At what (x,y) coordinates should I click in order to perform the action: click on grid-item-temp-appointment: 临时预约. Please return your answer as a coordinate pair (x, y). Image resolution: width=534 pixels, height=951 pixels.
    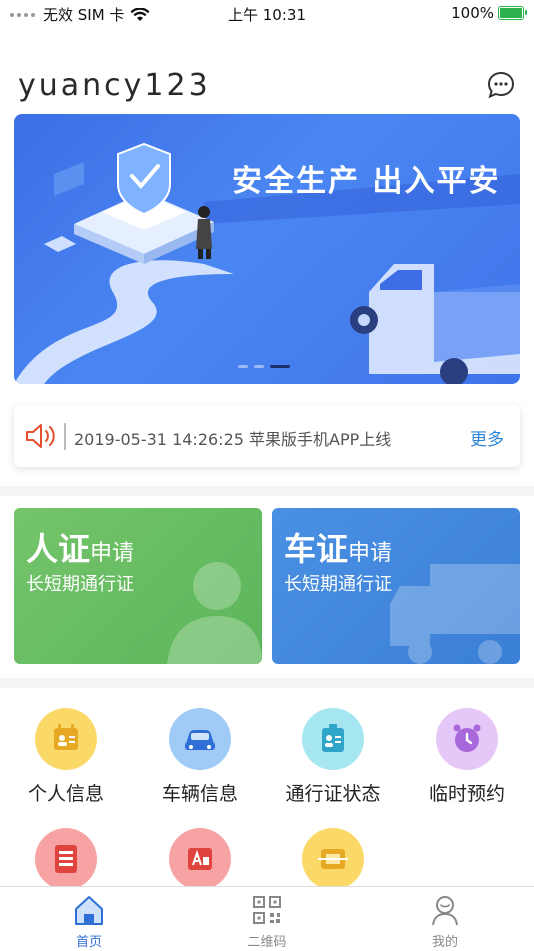
    Looking at the image, I should click on (467, 757).